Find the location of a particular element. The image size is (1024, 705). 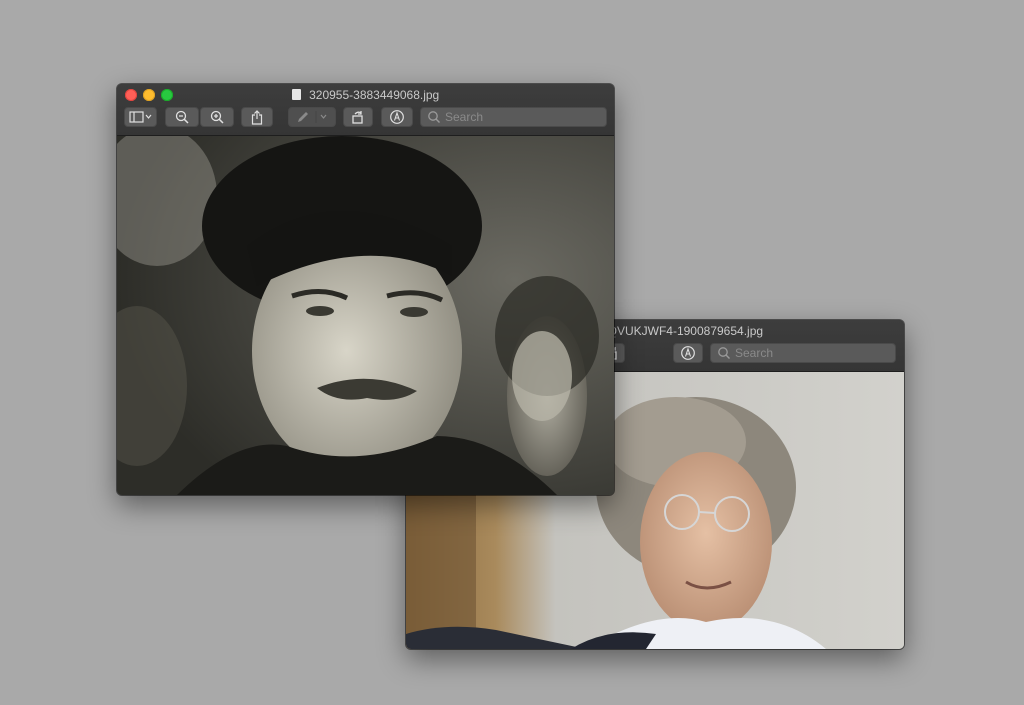

zoom-out-button is located at coordinates (182, 117).